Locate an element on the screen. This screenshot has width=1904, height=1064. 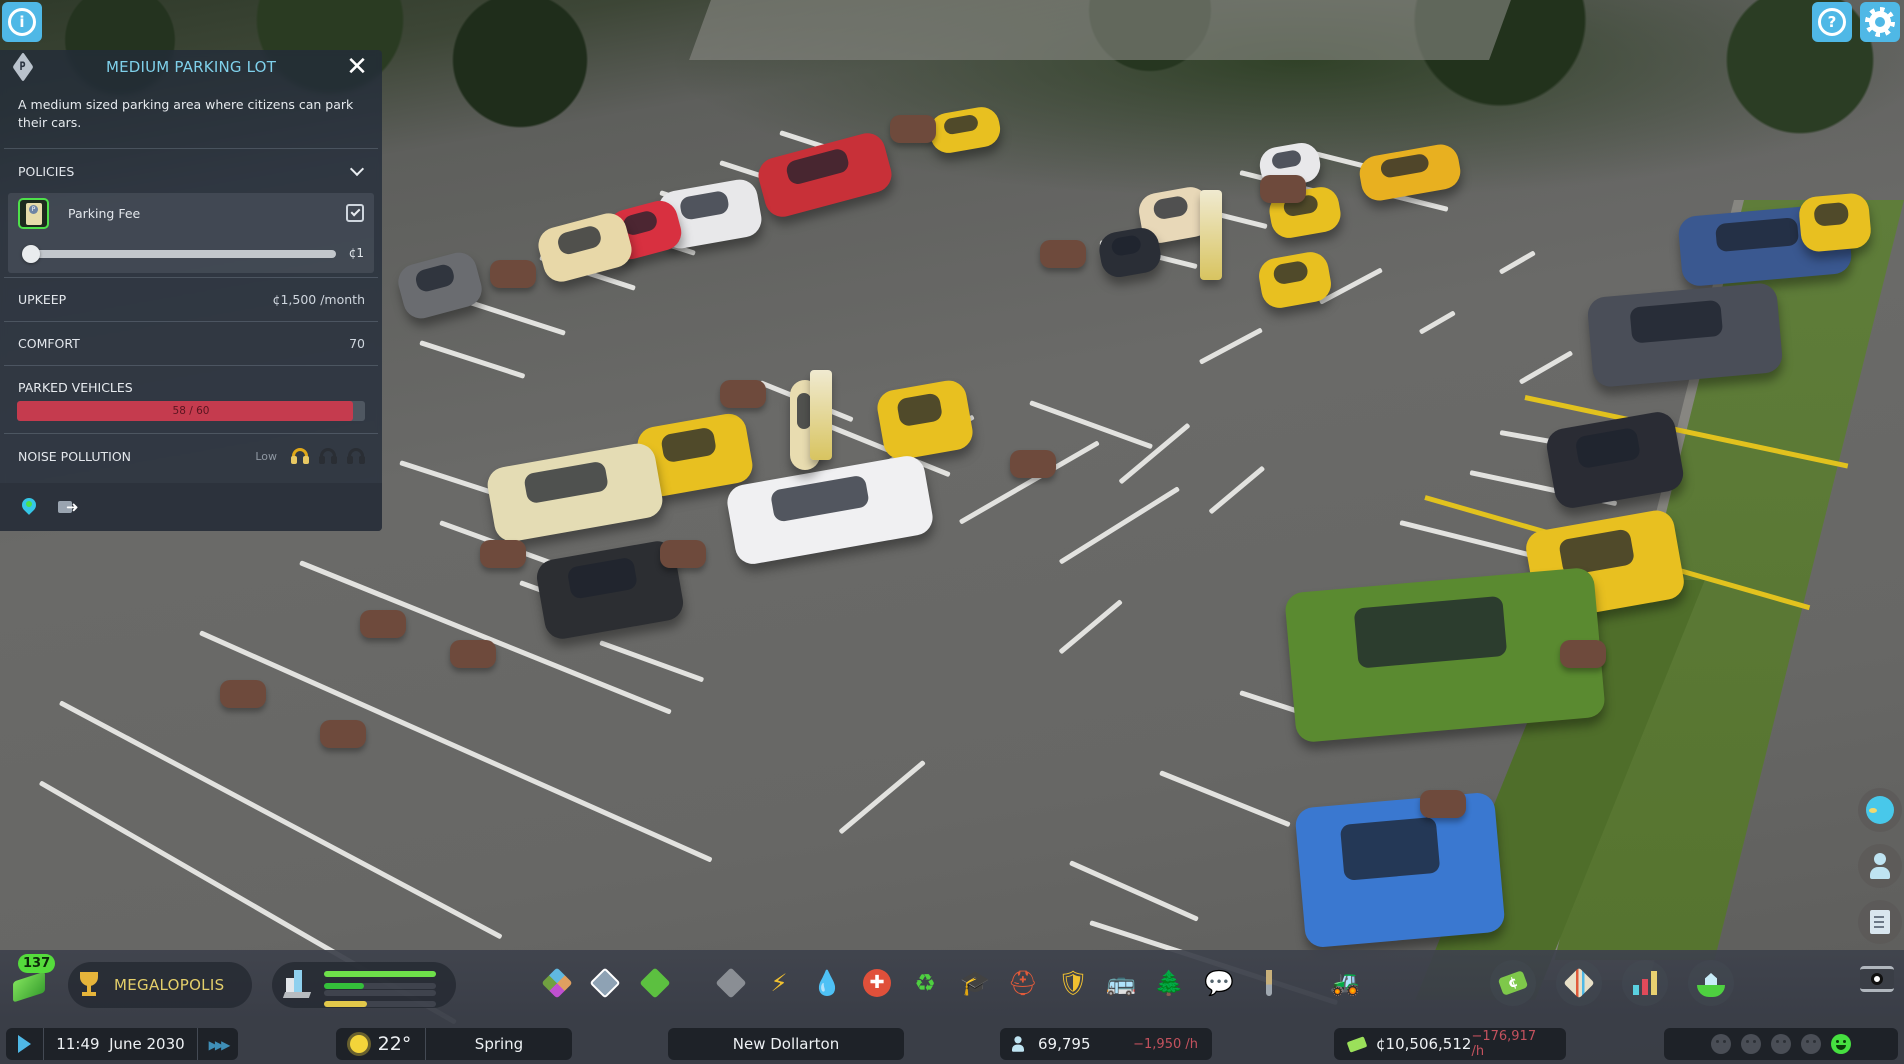
roads-tool-button is located at coordinates (731, 983).